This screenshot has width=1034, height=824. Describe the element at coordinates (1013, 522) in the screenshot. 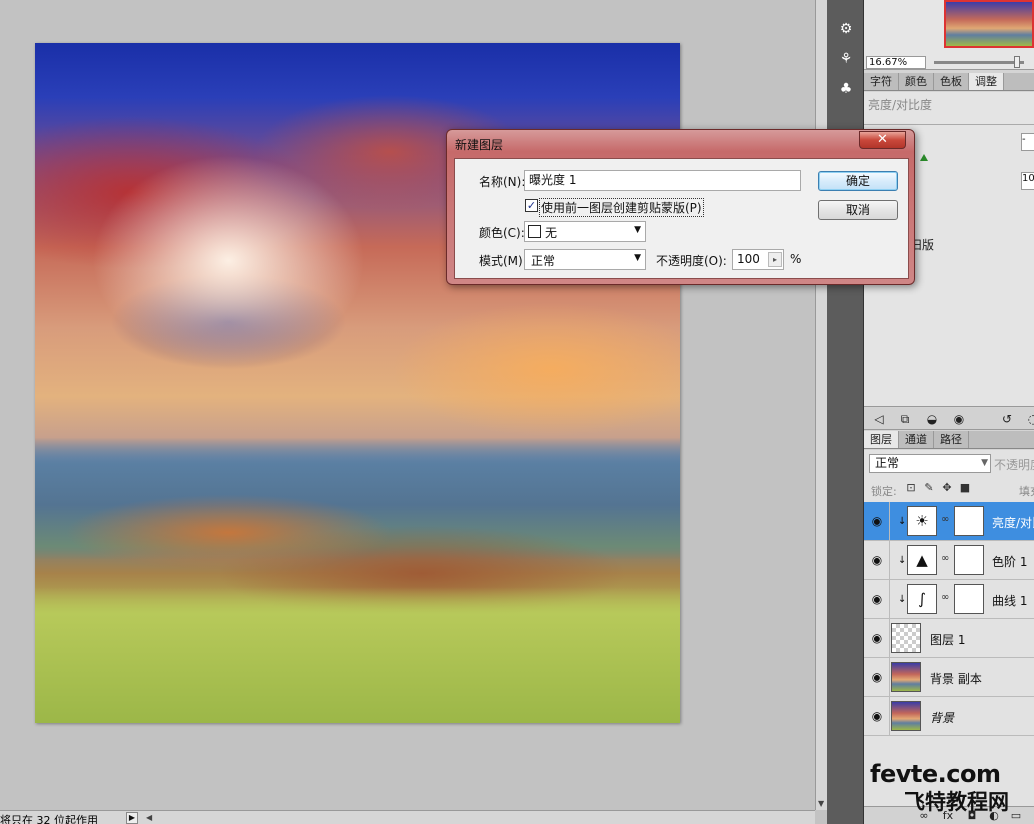

I see `layer-name: 亮度/对比度 1` at that location.